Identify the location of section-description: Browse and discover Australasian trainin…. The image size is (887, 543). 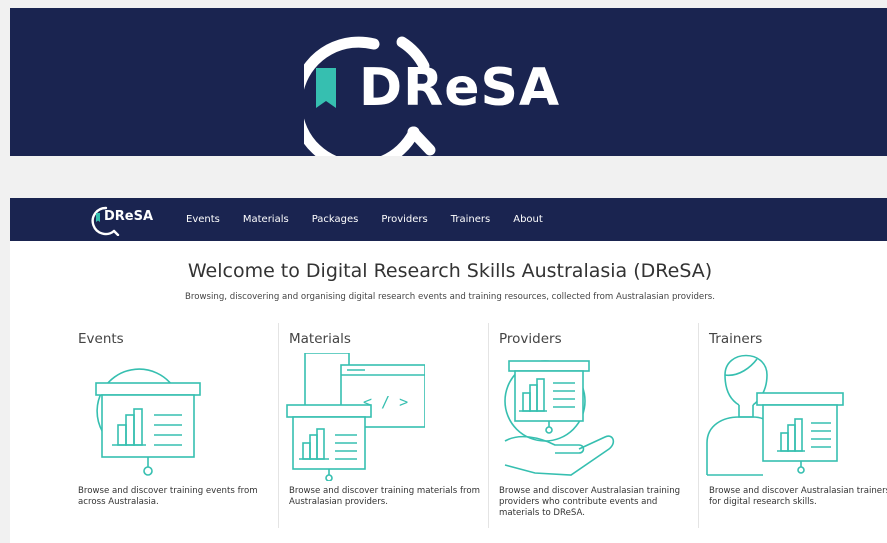
(590, 502).